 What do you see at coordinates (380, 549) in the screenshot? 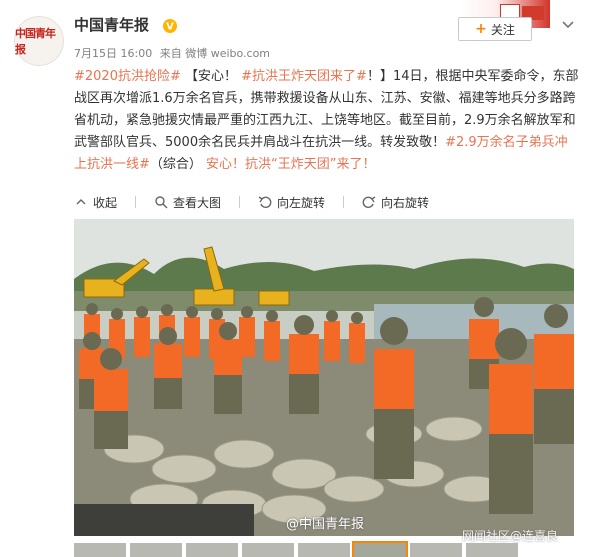
I see `thumbnail-selected` at bounding box center [380, 549].